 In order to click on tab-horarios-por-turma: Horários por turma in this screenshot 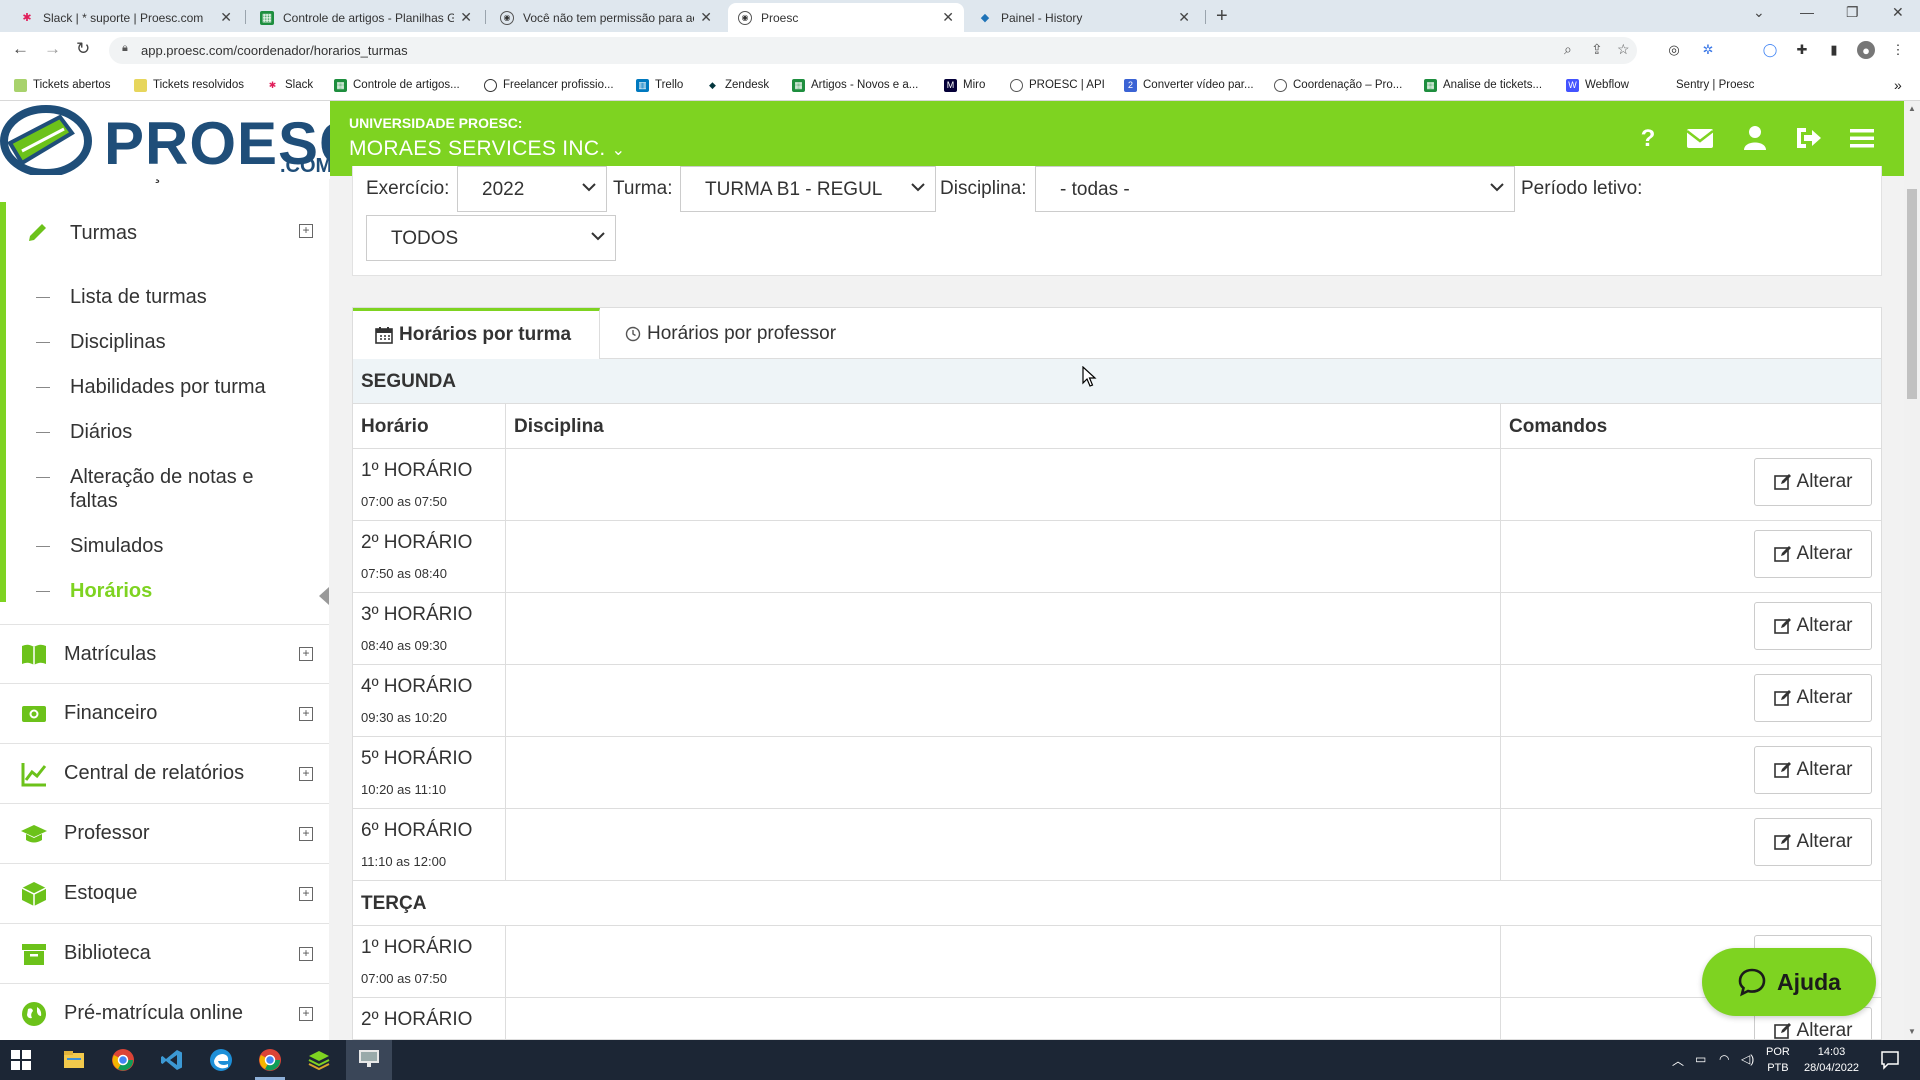, I will do `click(476, 333)`.